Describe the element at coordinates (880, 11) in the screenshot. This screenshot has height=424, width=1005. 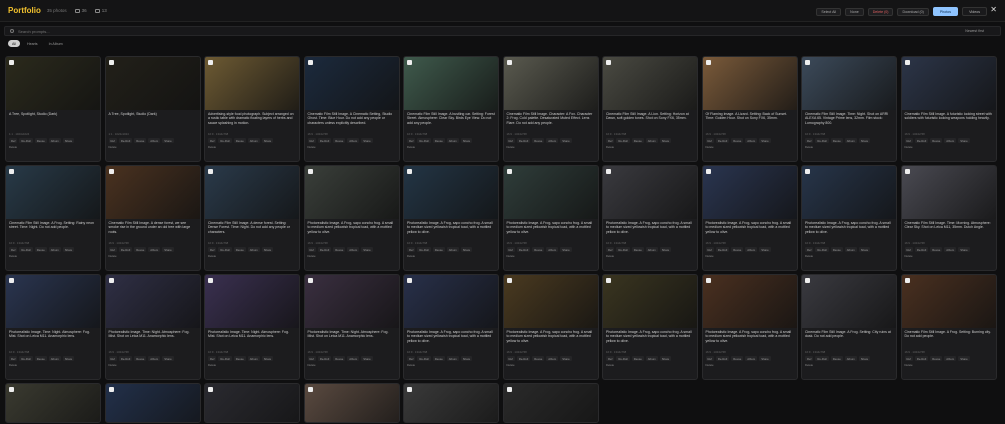
I see `delete-button: Delete (0)` at that location.